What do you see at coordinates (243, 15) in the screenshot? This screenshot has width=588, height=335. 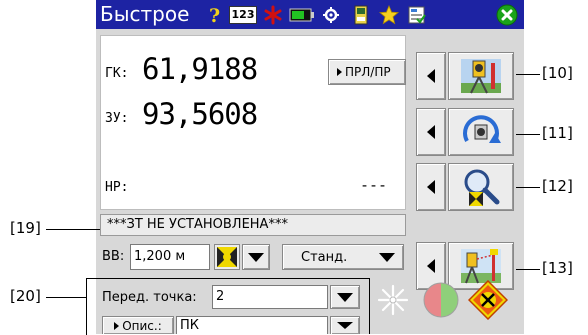 I see `keypad-123-icon: 123` at bounding box center [243, 15].